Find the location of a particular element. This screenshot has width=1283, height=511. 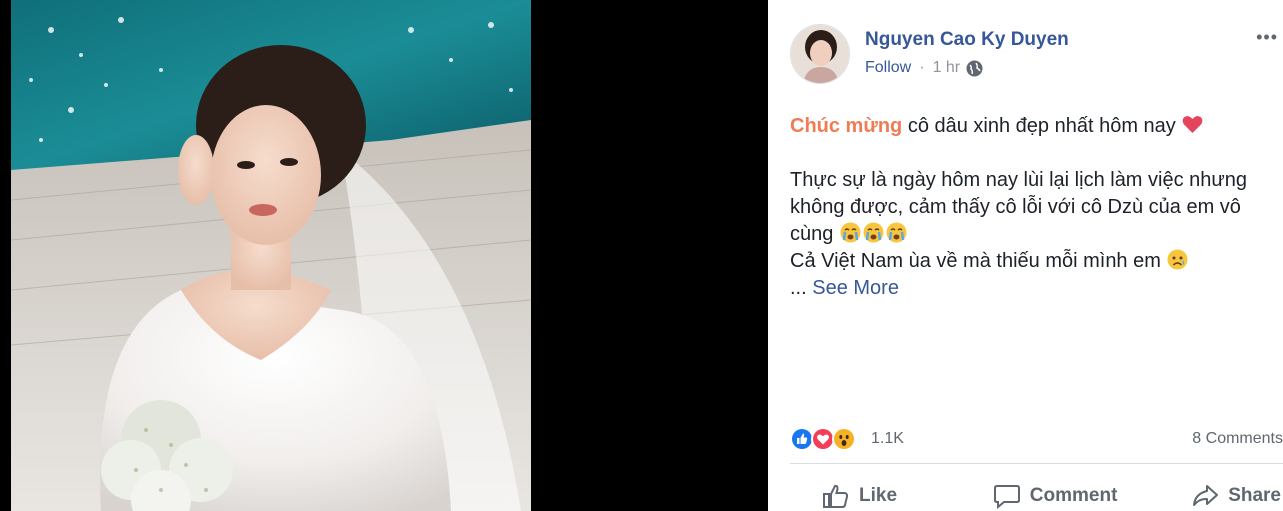

heart-emoji is located at coordinates (1192, 124).